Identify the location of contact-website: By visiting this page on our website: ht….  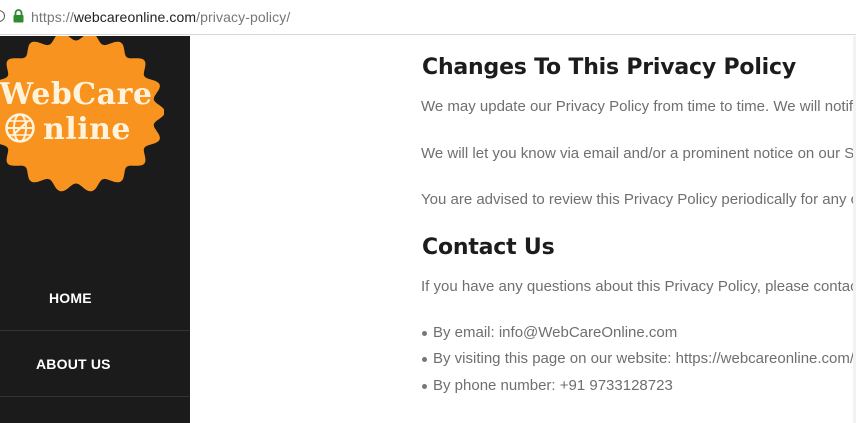
(644, 359).